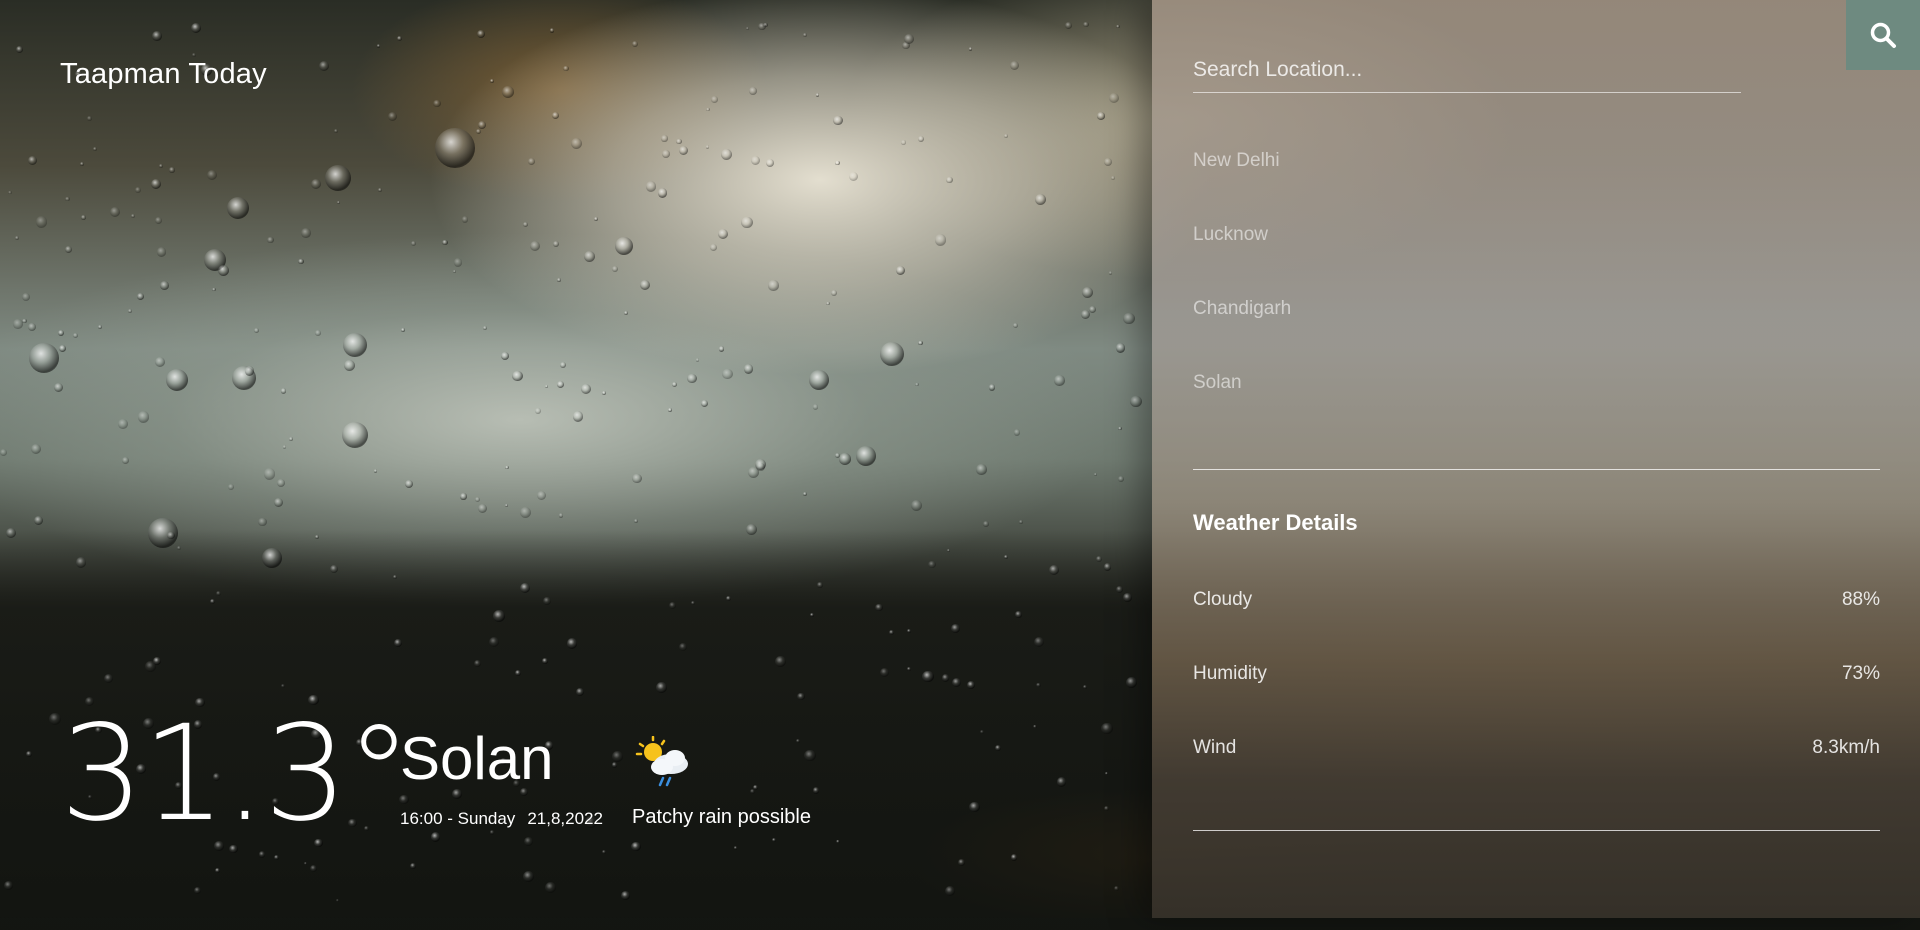 The height and width of the screenshot is (930, 1920). I want to click on condition-text: Patchy rain possible, so click(721, 817).